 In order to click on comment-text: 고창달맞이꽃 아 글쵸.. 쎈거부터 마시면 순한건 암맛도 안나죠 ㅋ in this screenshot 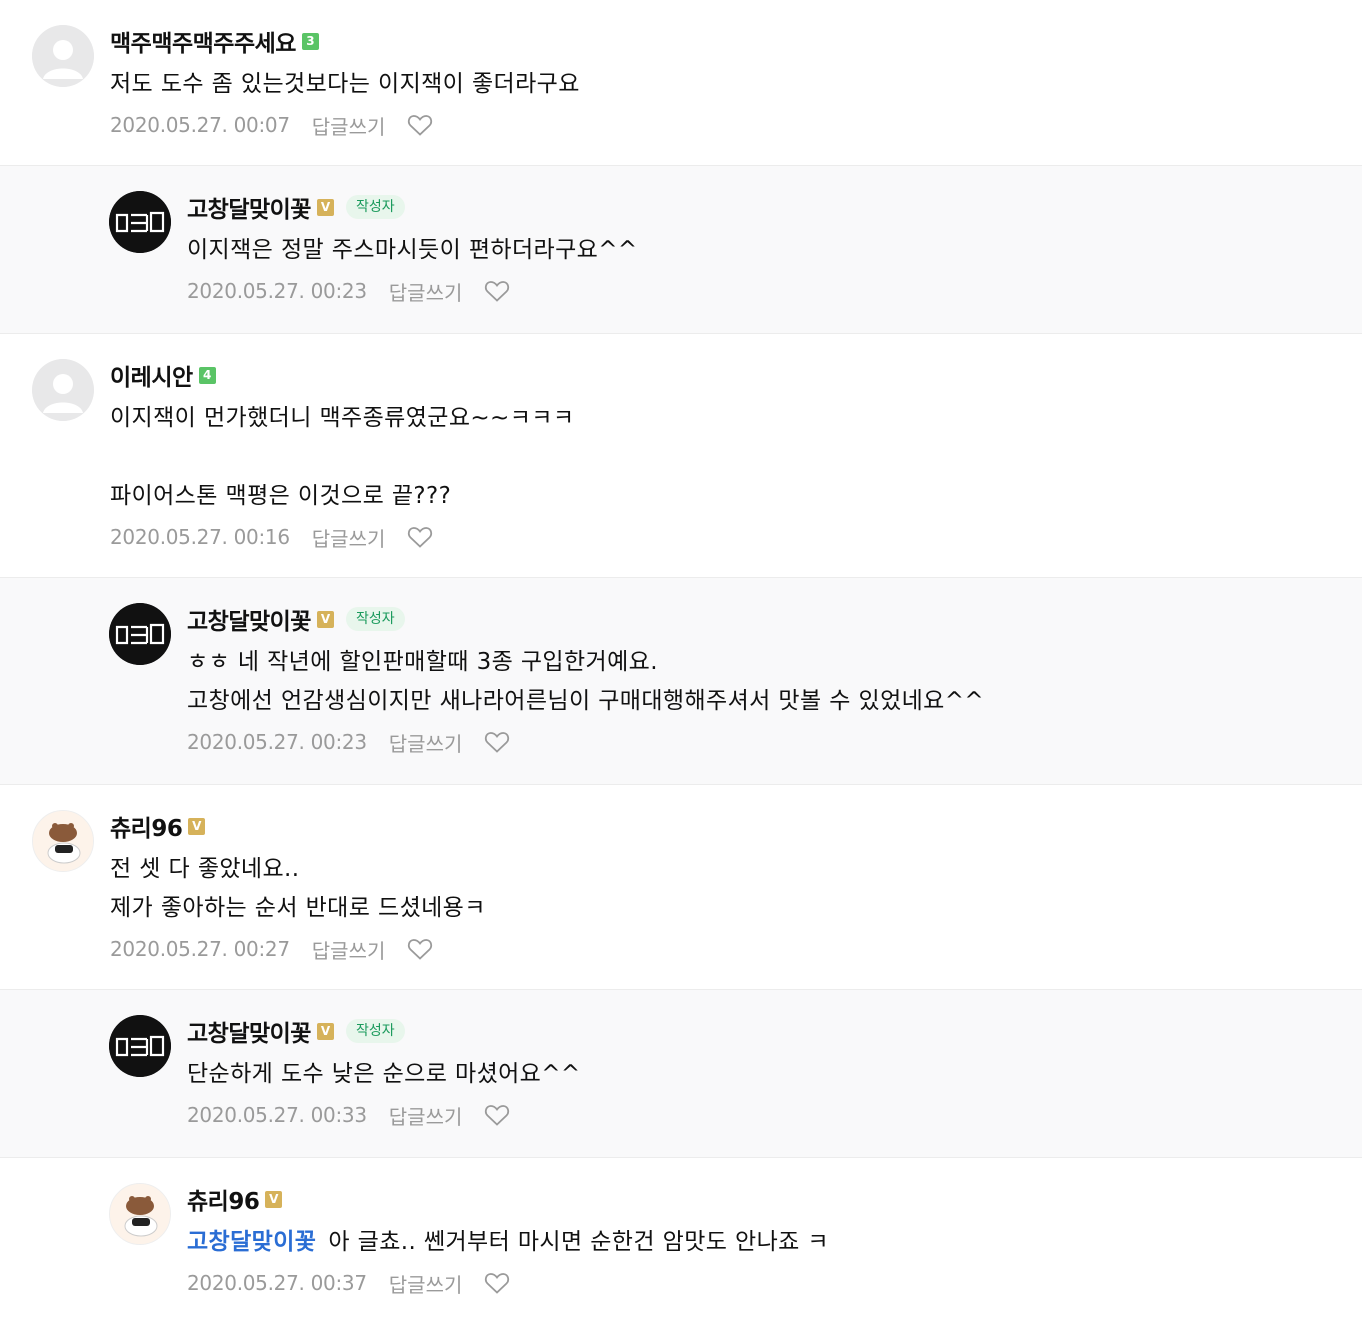, I will do `click(769, 1242)`.